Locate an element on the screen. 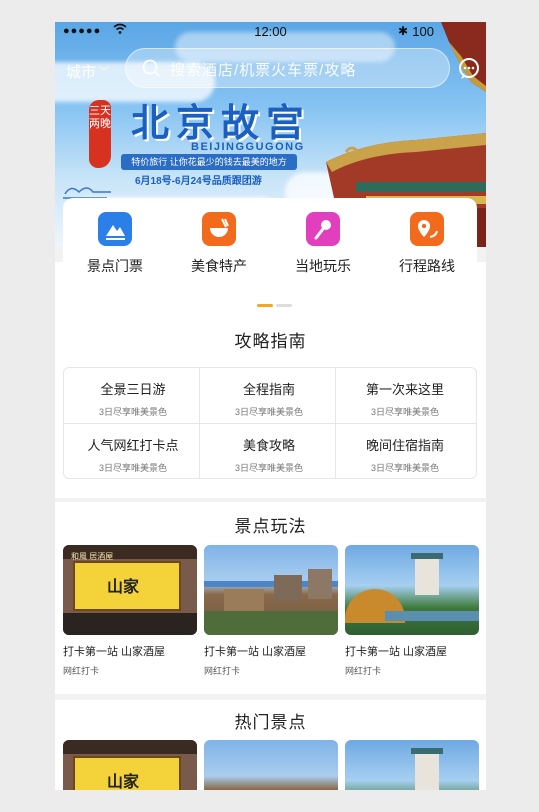  mountain-ticket-icon is located at coordinates (115, 229).